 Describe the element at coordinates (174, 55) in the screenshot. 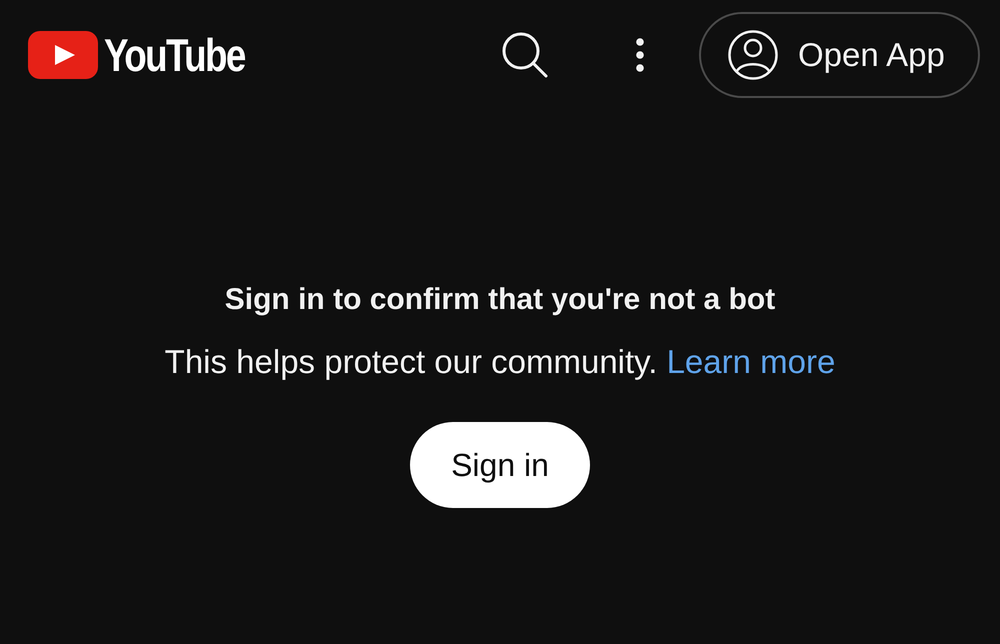

I see `logo-wordmark: YouTube` at that location.